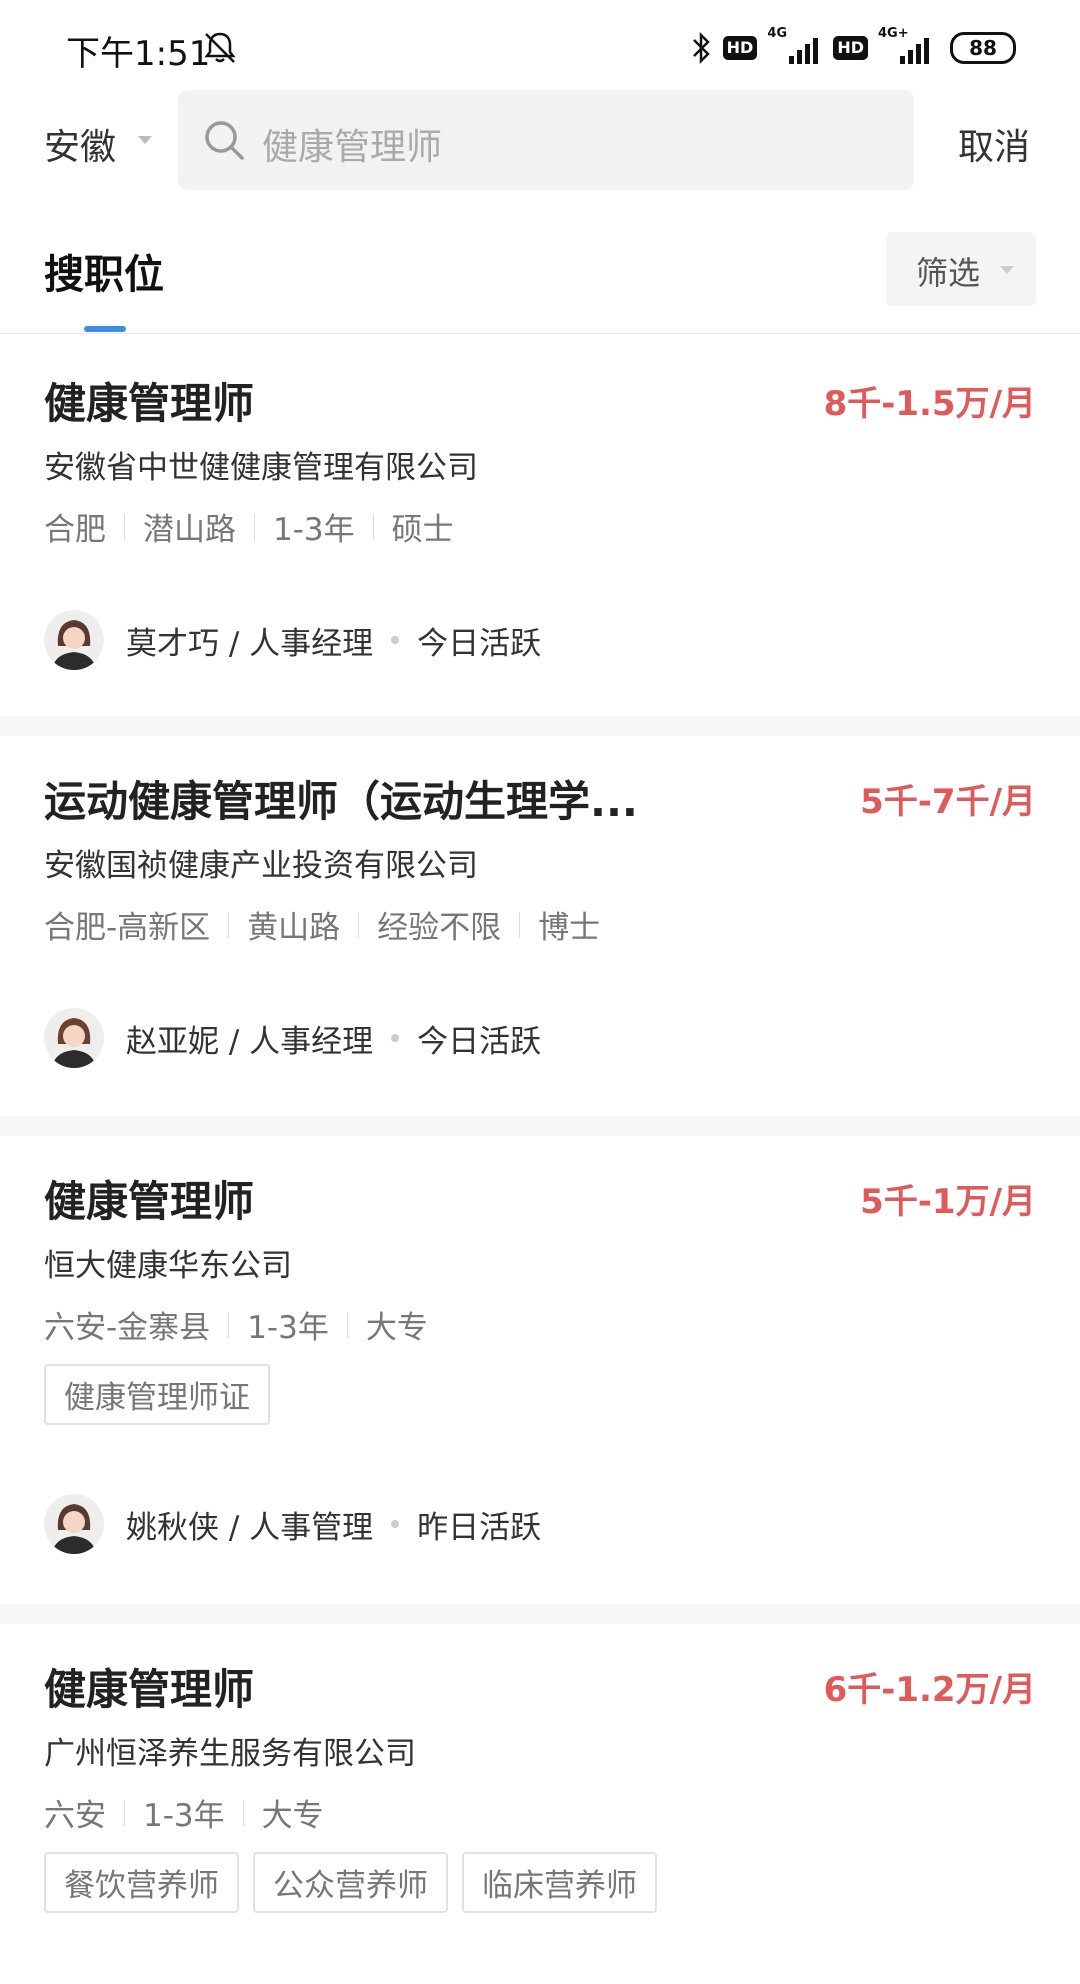  What do you see at coordinates (250, 1041) in the screenshot?
I see `recruiter-name: 赵亚妮 / 人事经理` at bounding box center [250, 1041].